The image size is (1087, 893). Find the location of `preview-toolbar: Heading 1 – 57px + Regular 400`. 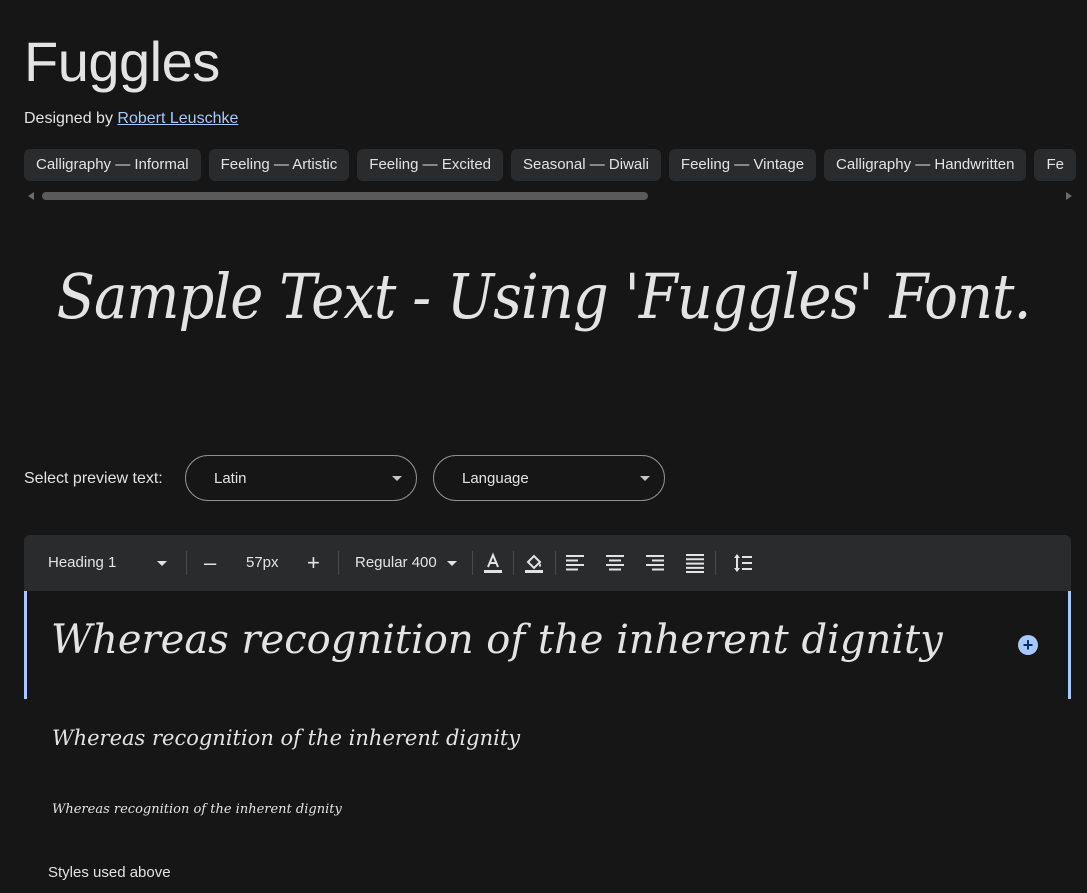

preview-toolbar: Heading 1 – 57px + Regular 400 is located at coordinates (547, 563).